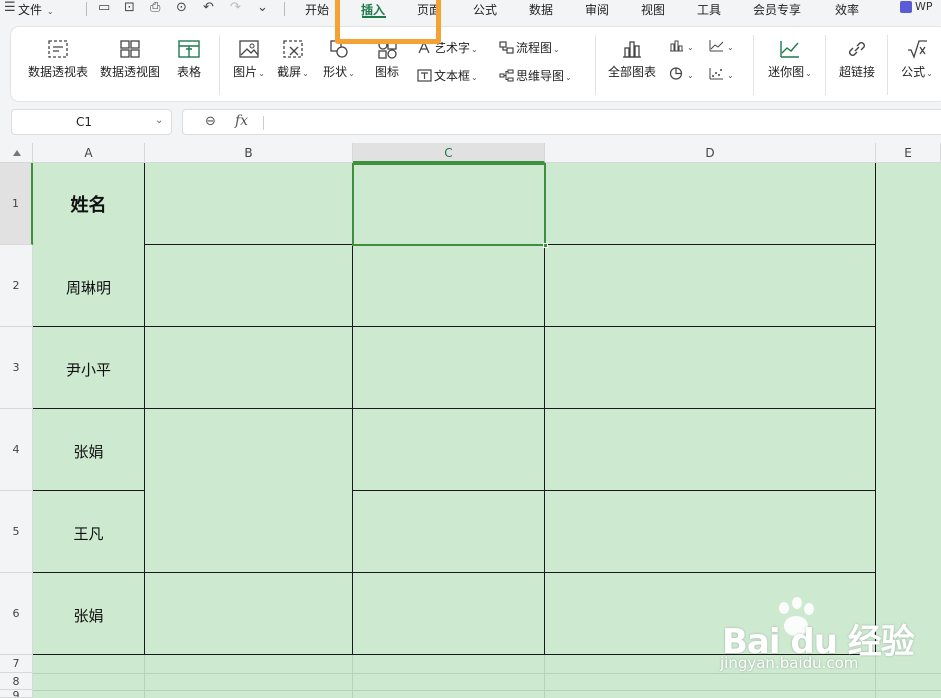 The image size is (941, 698). Describe the element at coordinates (777, 9) in the screenshot. I see `tab-member: 会员专享` at that location.